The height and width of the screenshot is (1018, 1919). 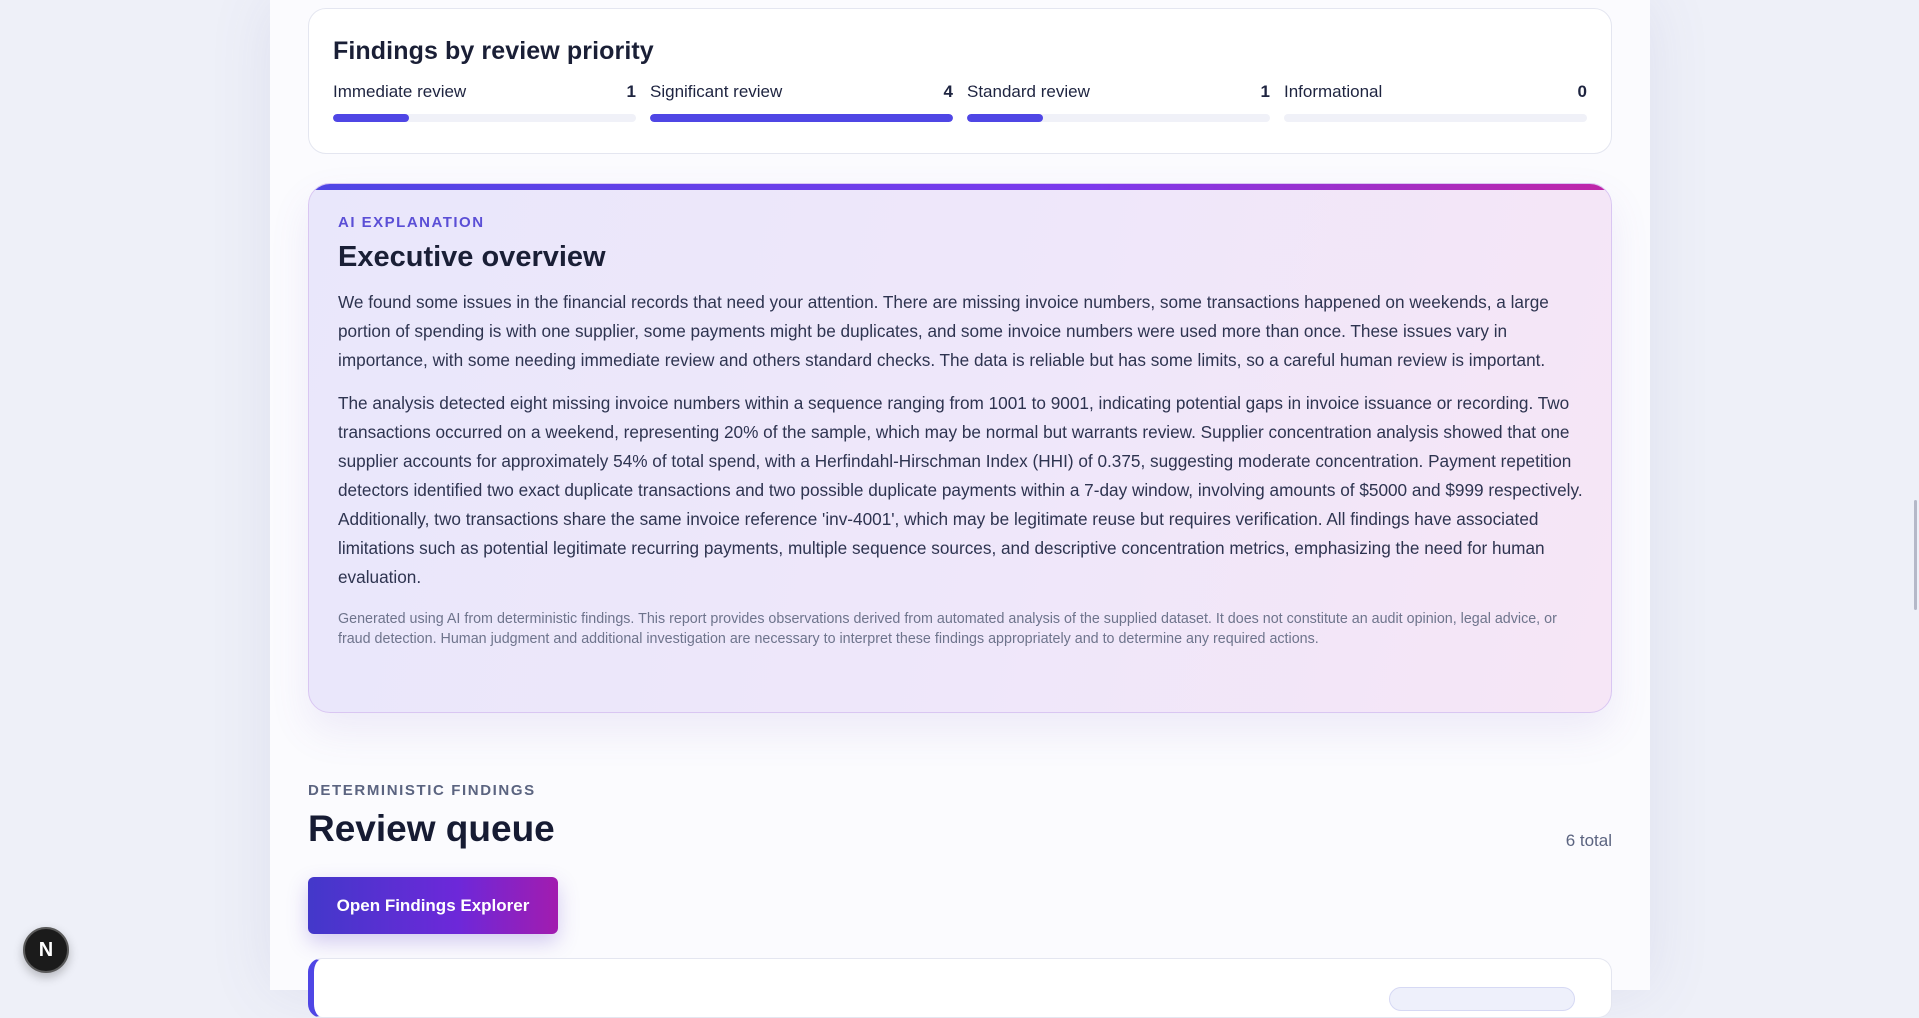 I want to click on priority-label: Standard review, so click(x=1028, y=91).